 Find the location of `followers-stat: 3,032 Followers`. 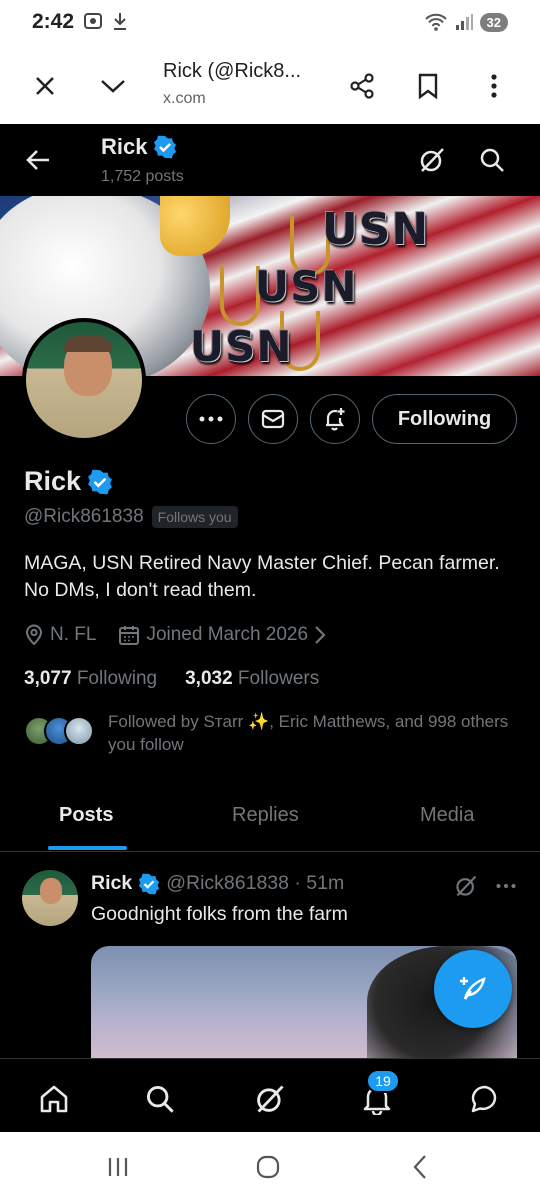

followers-stat: 3,032 Followers is located at coordinates (252, 679).